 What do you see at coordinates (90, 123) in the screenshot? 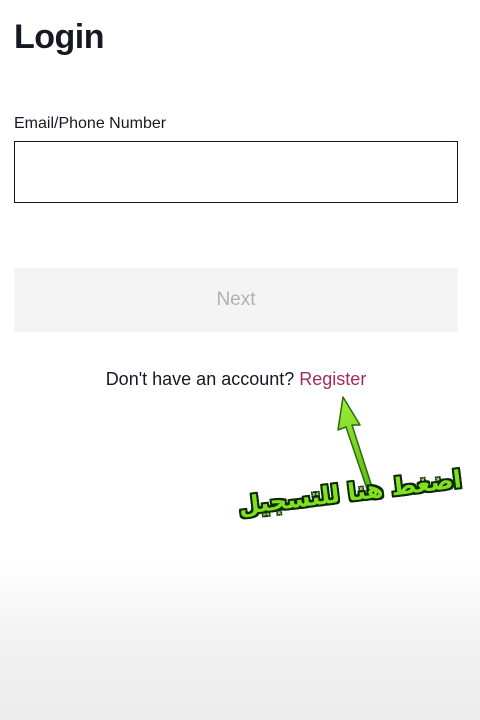
I see `email-field-label: Email/Phone Number` at bounding box center [90, 123].